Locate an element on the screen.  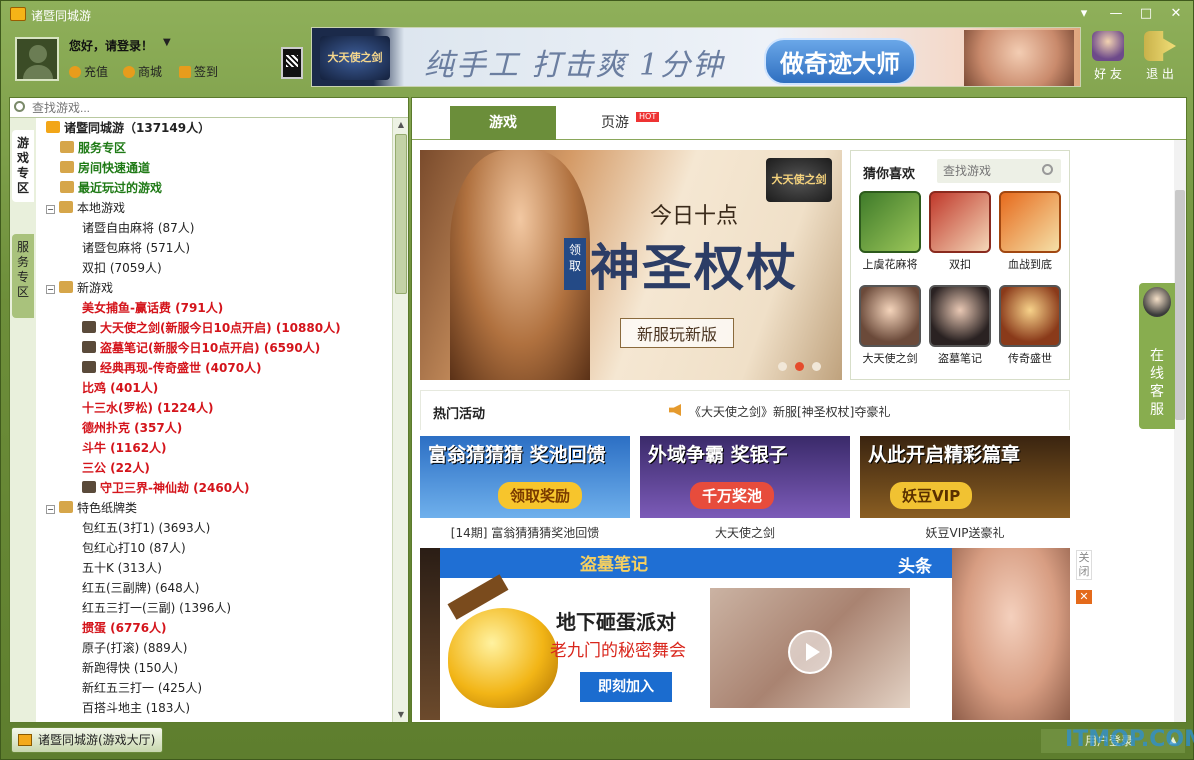
avatar is located at coordinates (37, 59).